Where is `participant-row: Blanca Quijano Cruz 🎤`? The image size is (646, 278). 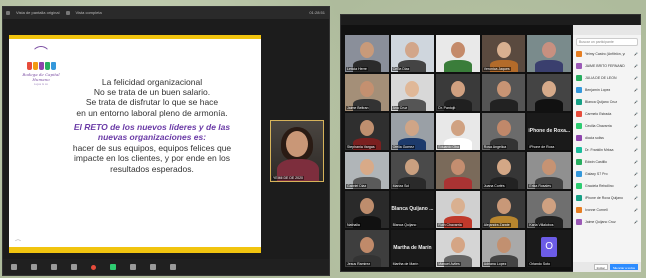
participant-row: Blanca Quijano Cruz 🎤 is located at coordinates (607, 102).